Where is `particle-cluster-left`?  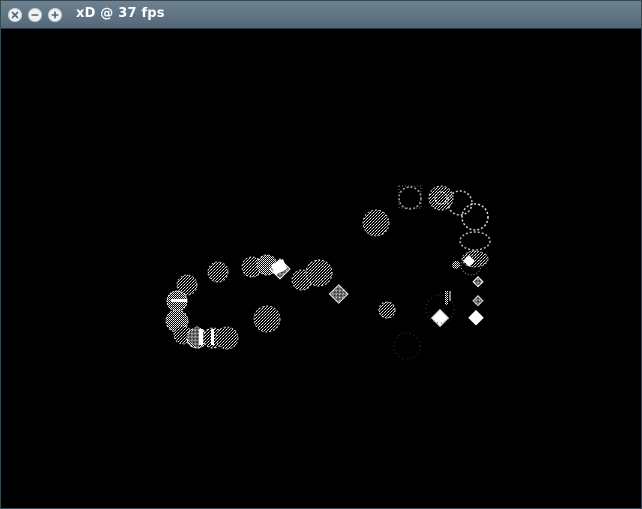 particle-cluster-left is located at coordinates (202, 305).